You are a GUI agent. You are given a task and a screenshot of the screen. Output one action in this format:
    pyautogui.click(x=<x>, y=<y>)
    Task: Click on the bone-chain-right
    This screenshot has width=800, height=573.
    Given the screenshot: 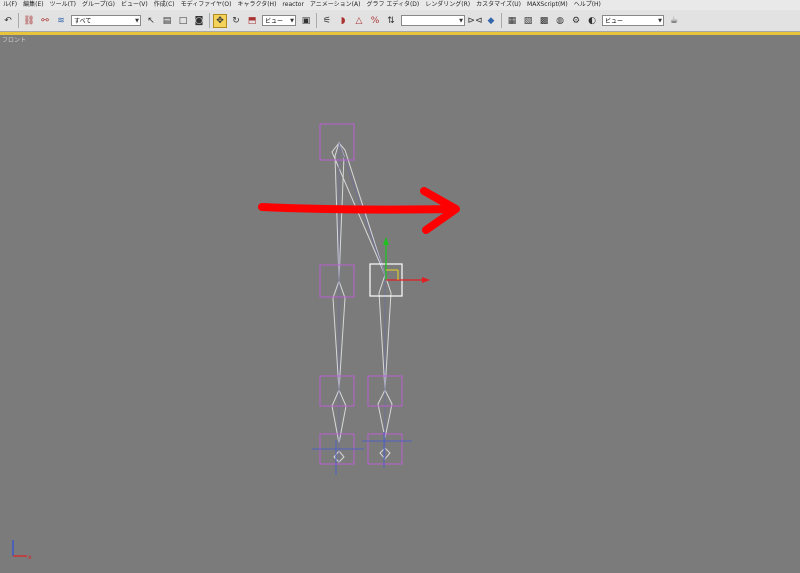 What is the action you would take?
    pyautogui.click(x=362, y=301)
    